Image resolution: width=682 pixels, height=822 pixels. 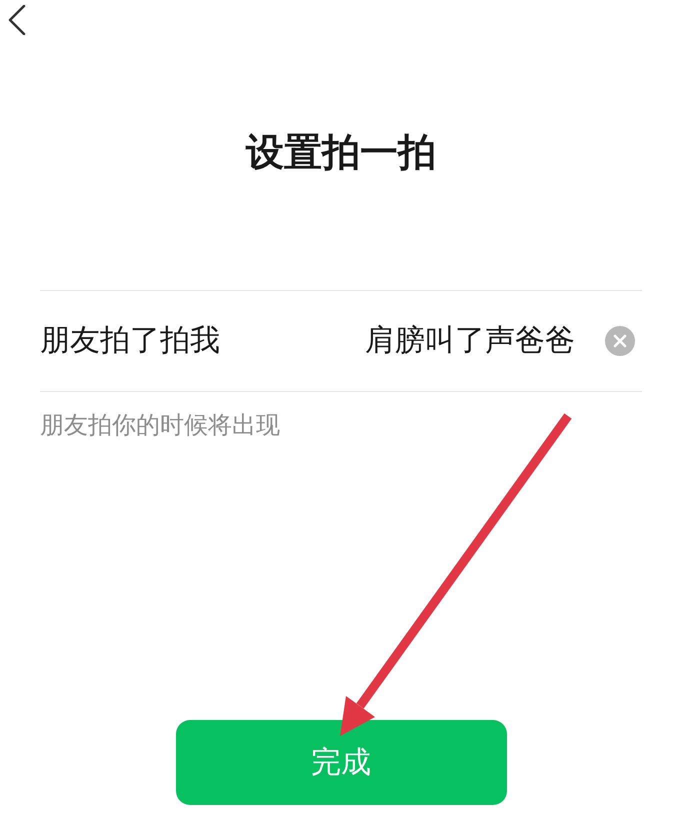 I want to click on back-icon, so click(x=17, y=20).